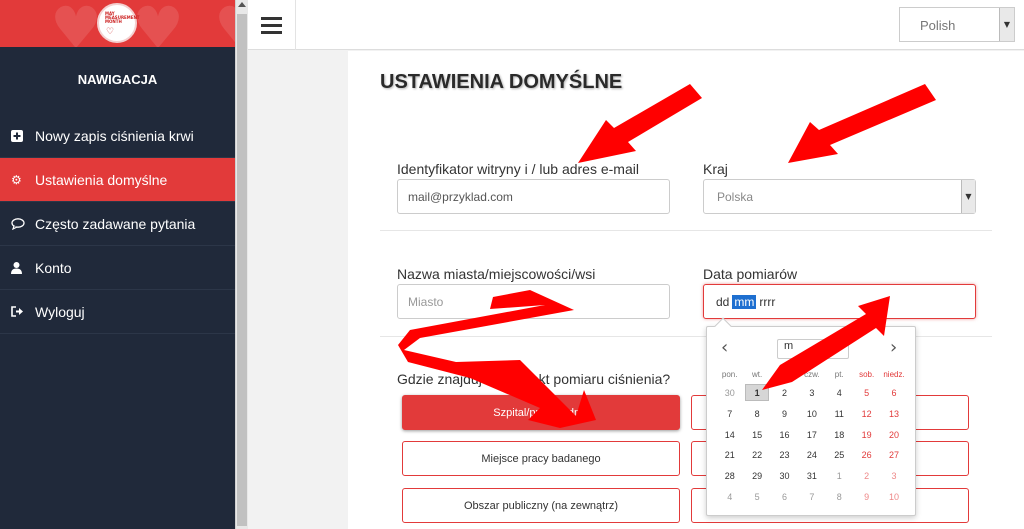  Describe the element at coordinates (893, 435) in the screenshot. I see `calendar-day: 20` at that location.